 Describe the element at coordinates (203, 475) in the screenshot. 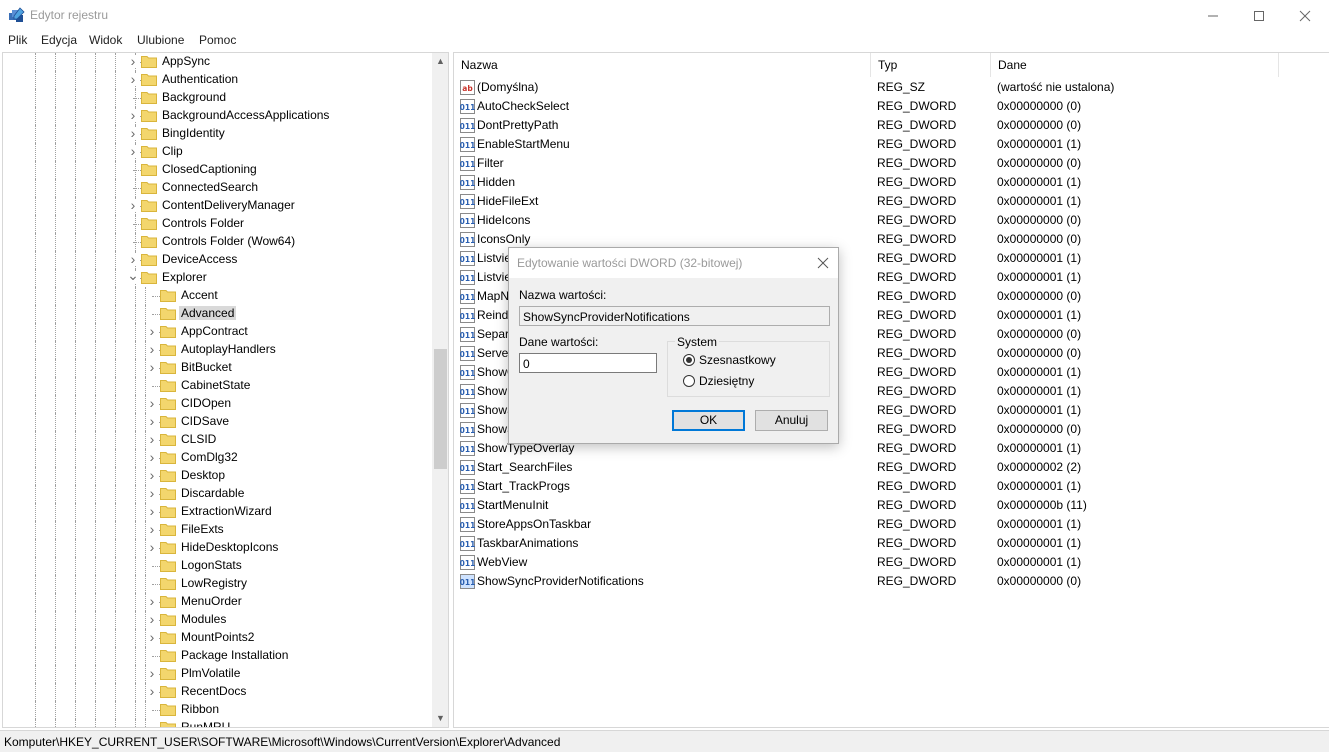

I see `tree-item-label: Desktop` at that location.